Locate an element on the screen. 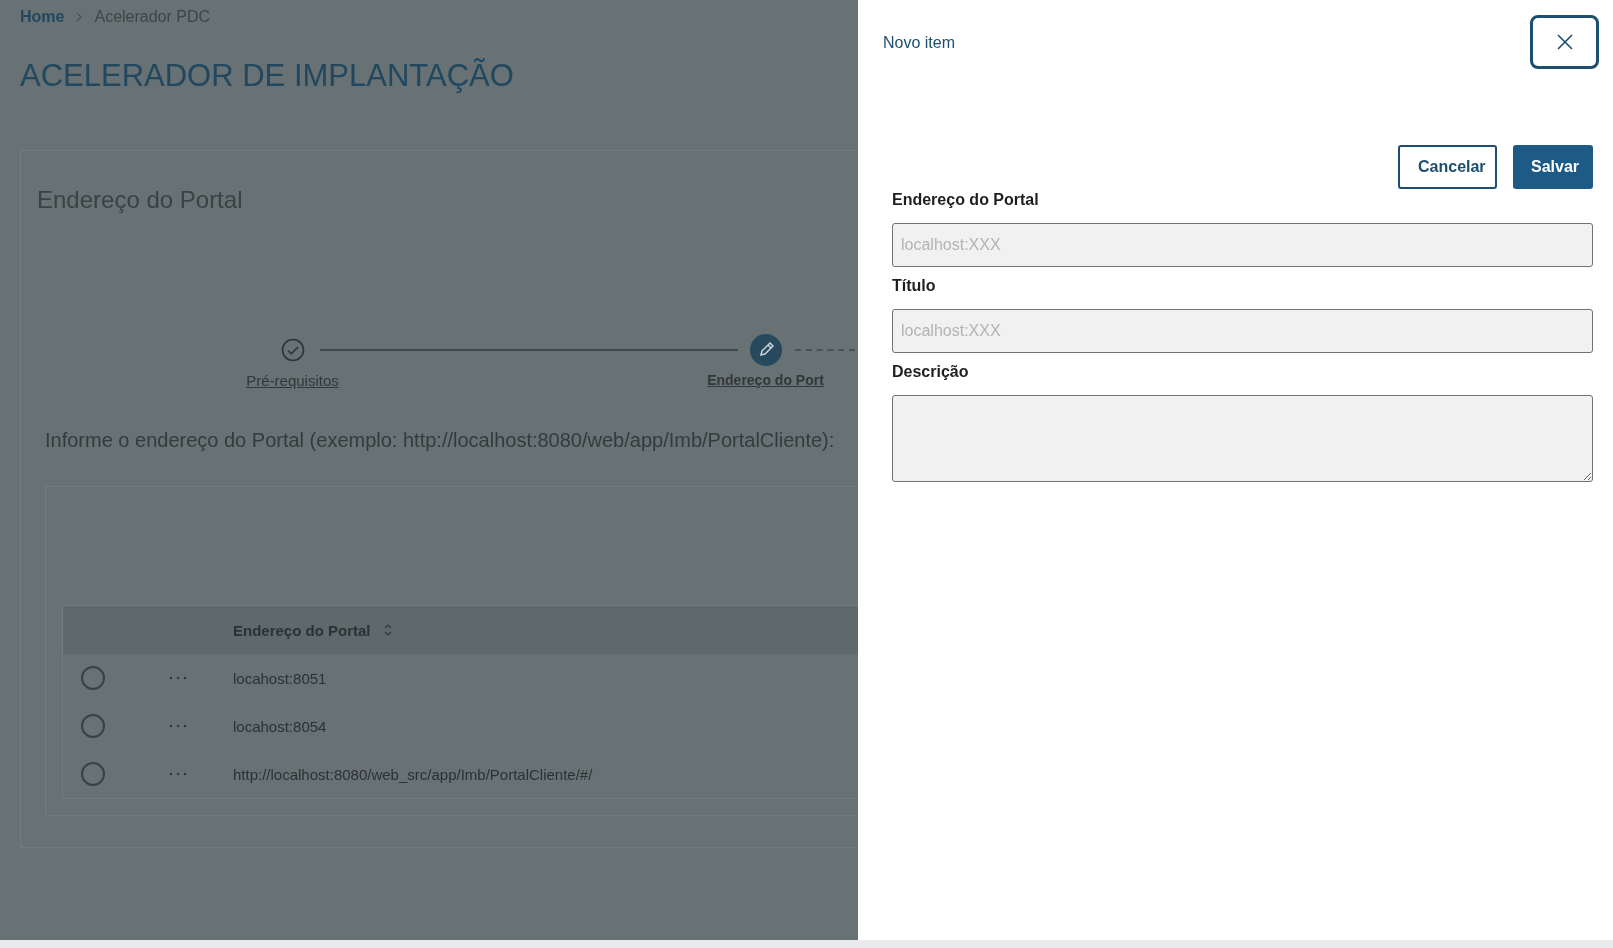  breadcrumb-link: Home is located at coordinates (42, 17).